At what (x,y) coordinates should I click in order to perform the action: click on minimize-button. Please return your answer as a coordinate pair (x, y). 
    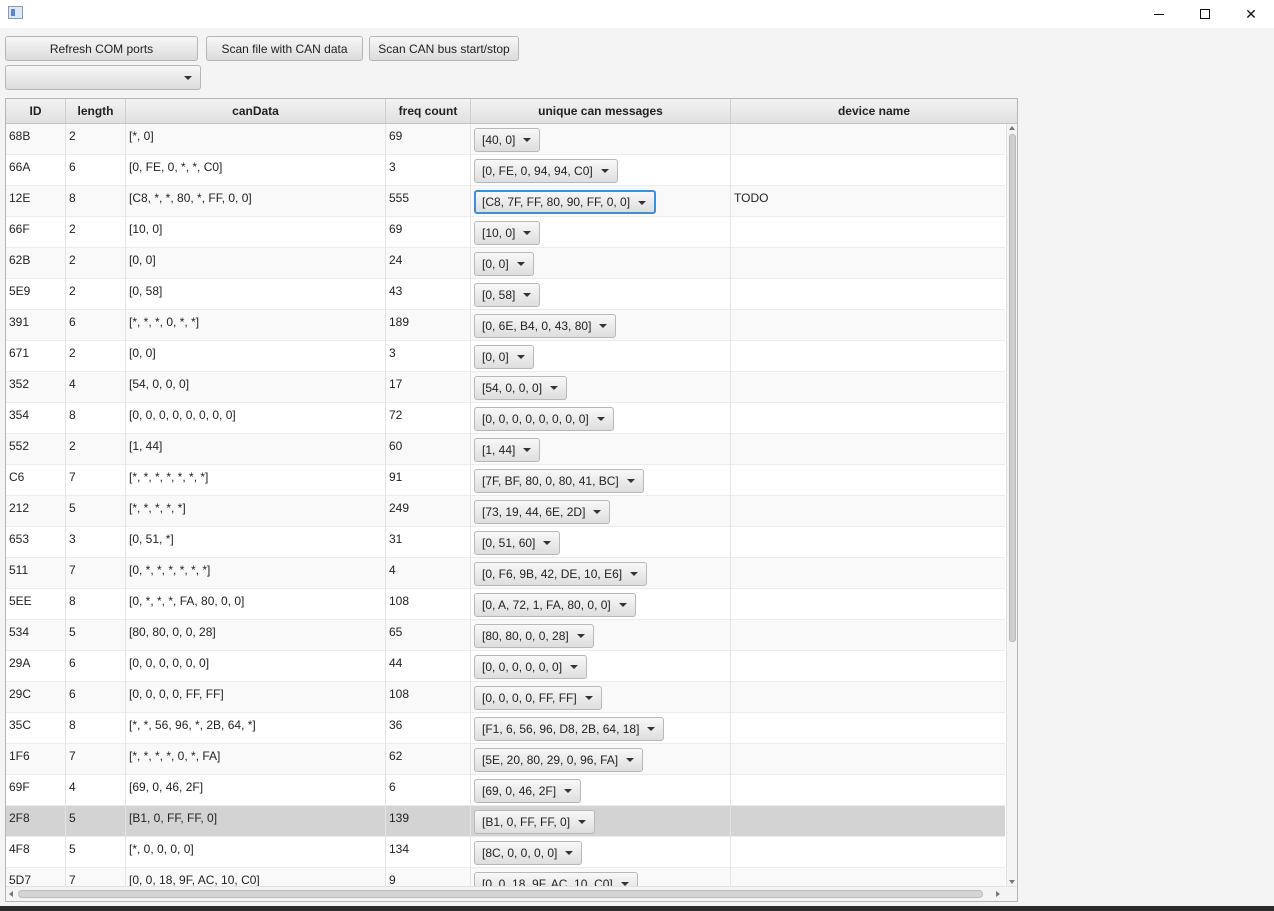
    Looking at the image, I should click on (1159, 14).